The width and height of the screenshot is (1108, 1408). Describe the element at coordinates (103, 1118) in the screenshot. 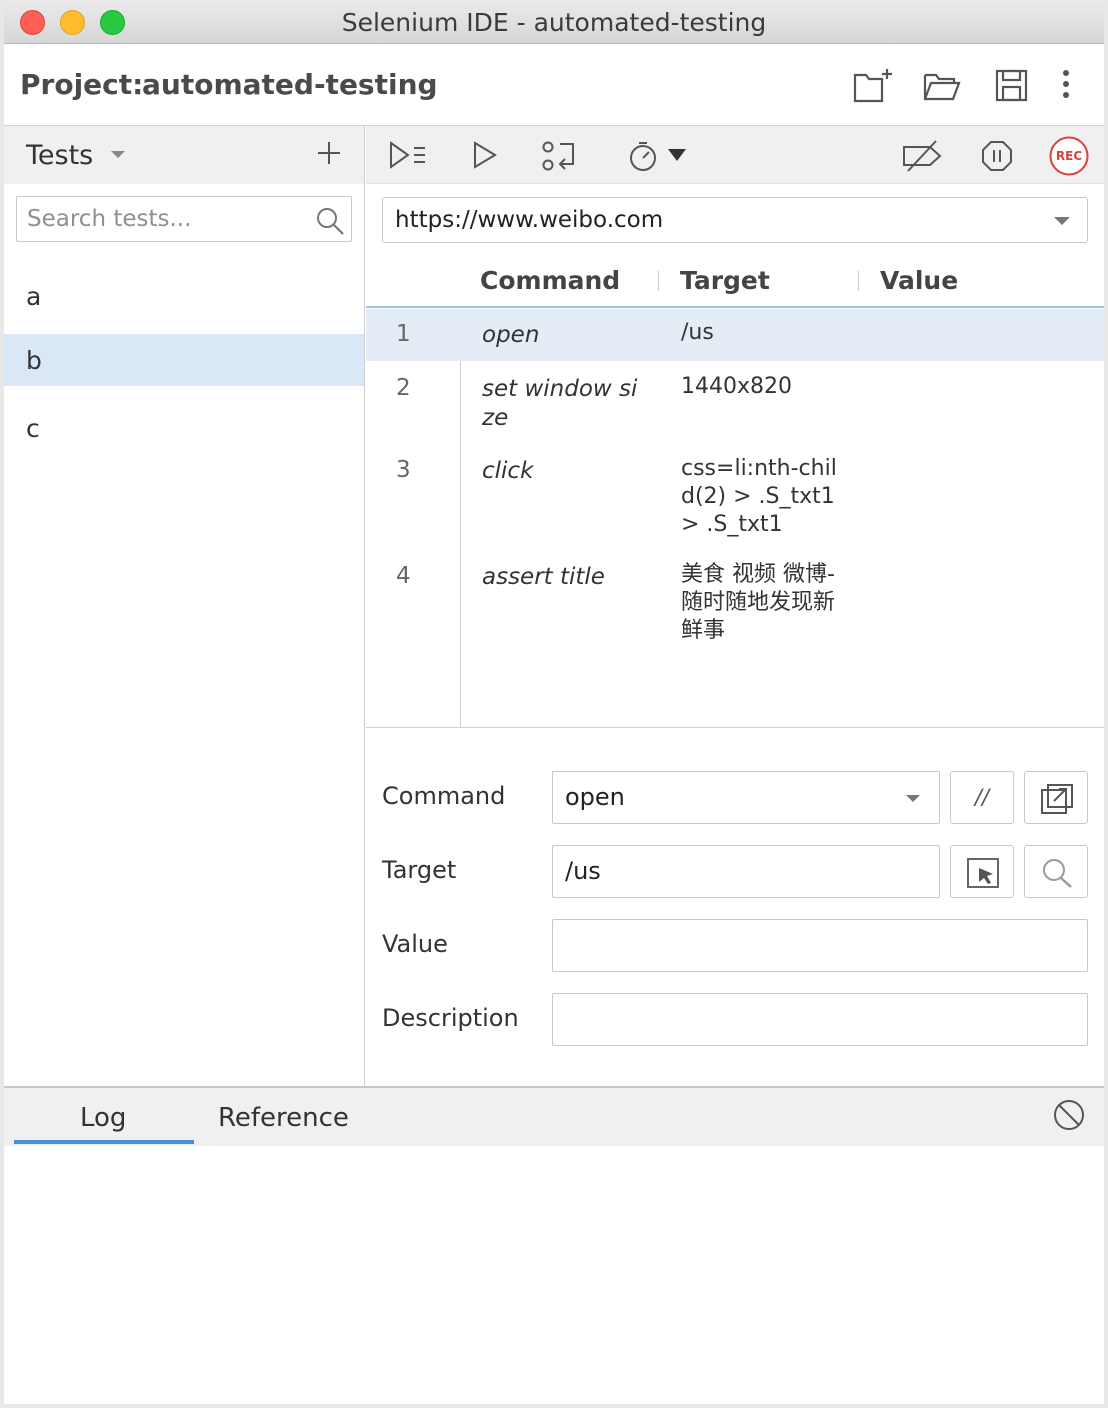

I see `tab-log: Log` at that location.